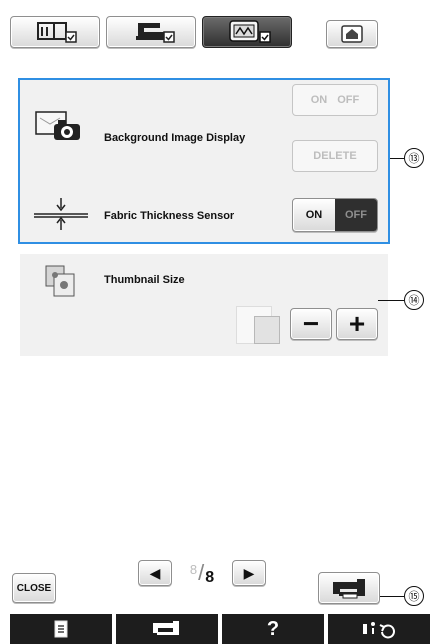  I want to click on background-image-display-label: Background Image Display, so click(175, 138).